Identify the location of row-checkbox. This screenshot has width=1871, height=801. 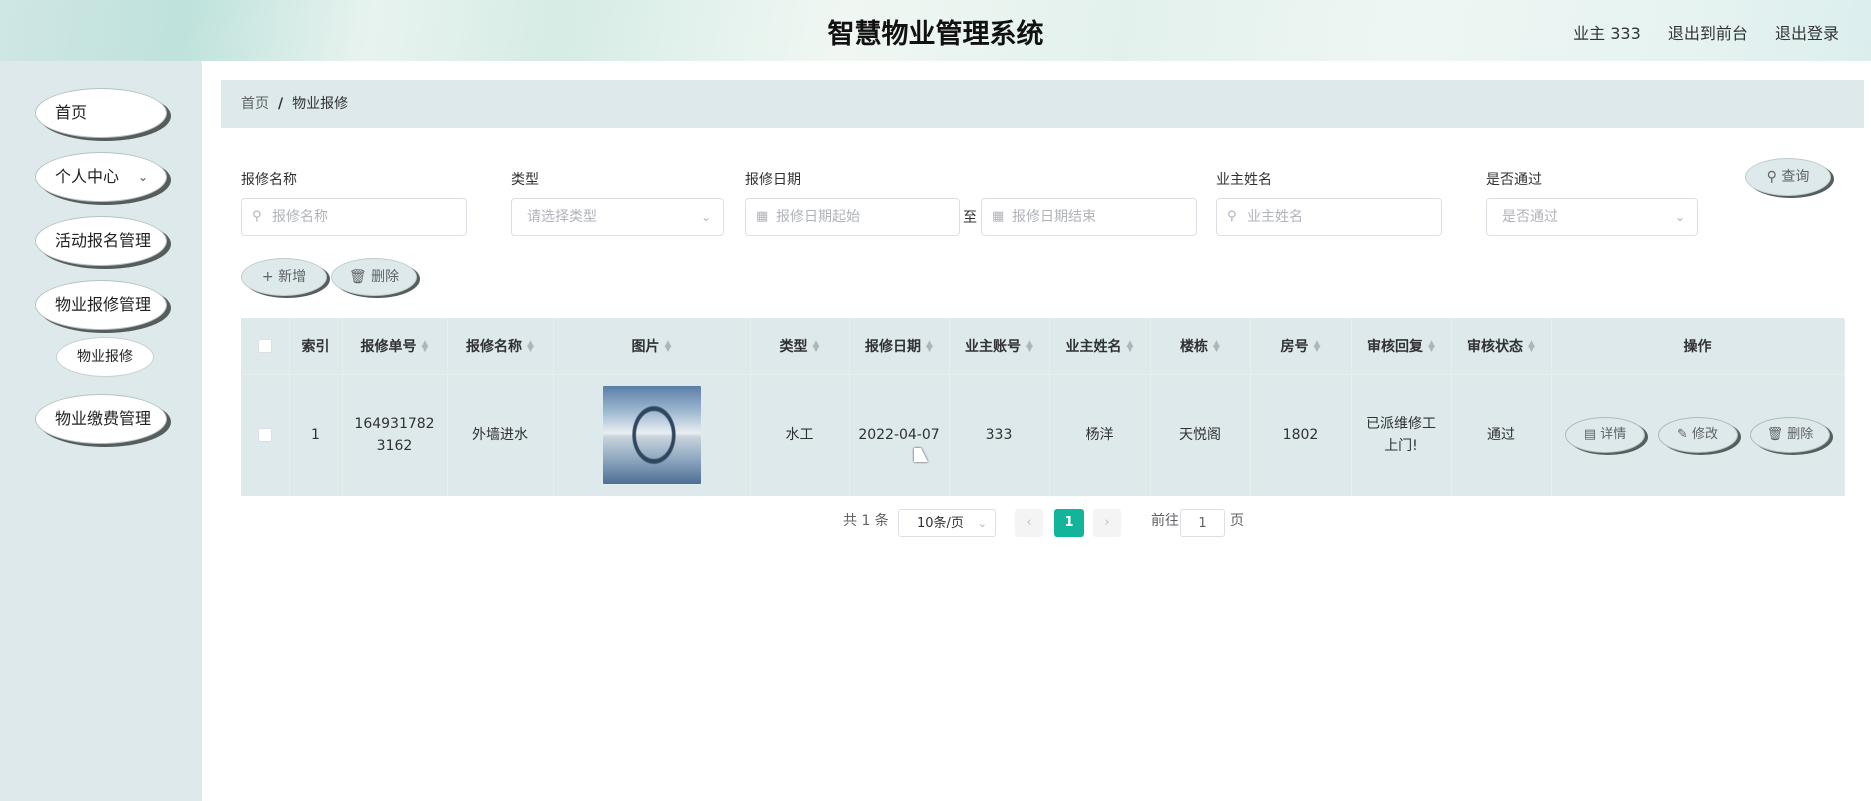
(264, 435).